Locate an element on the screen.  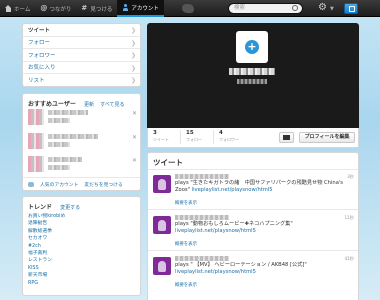
trend-item: 新天市場 is located at coordinates (81, 275).